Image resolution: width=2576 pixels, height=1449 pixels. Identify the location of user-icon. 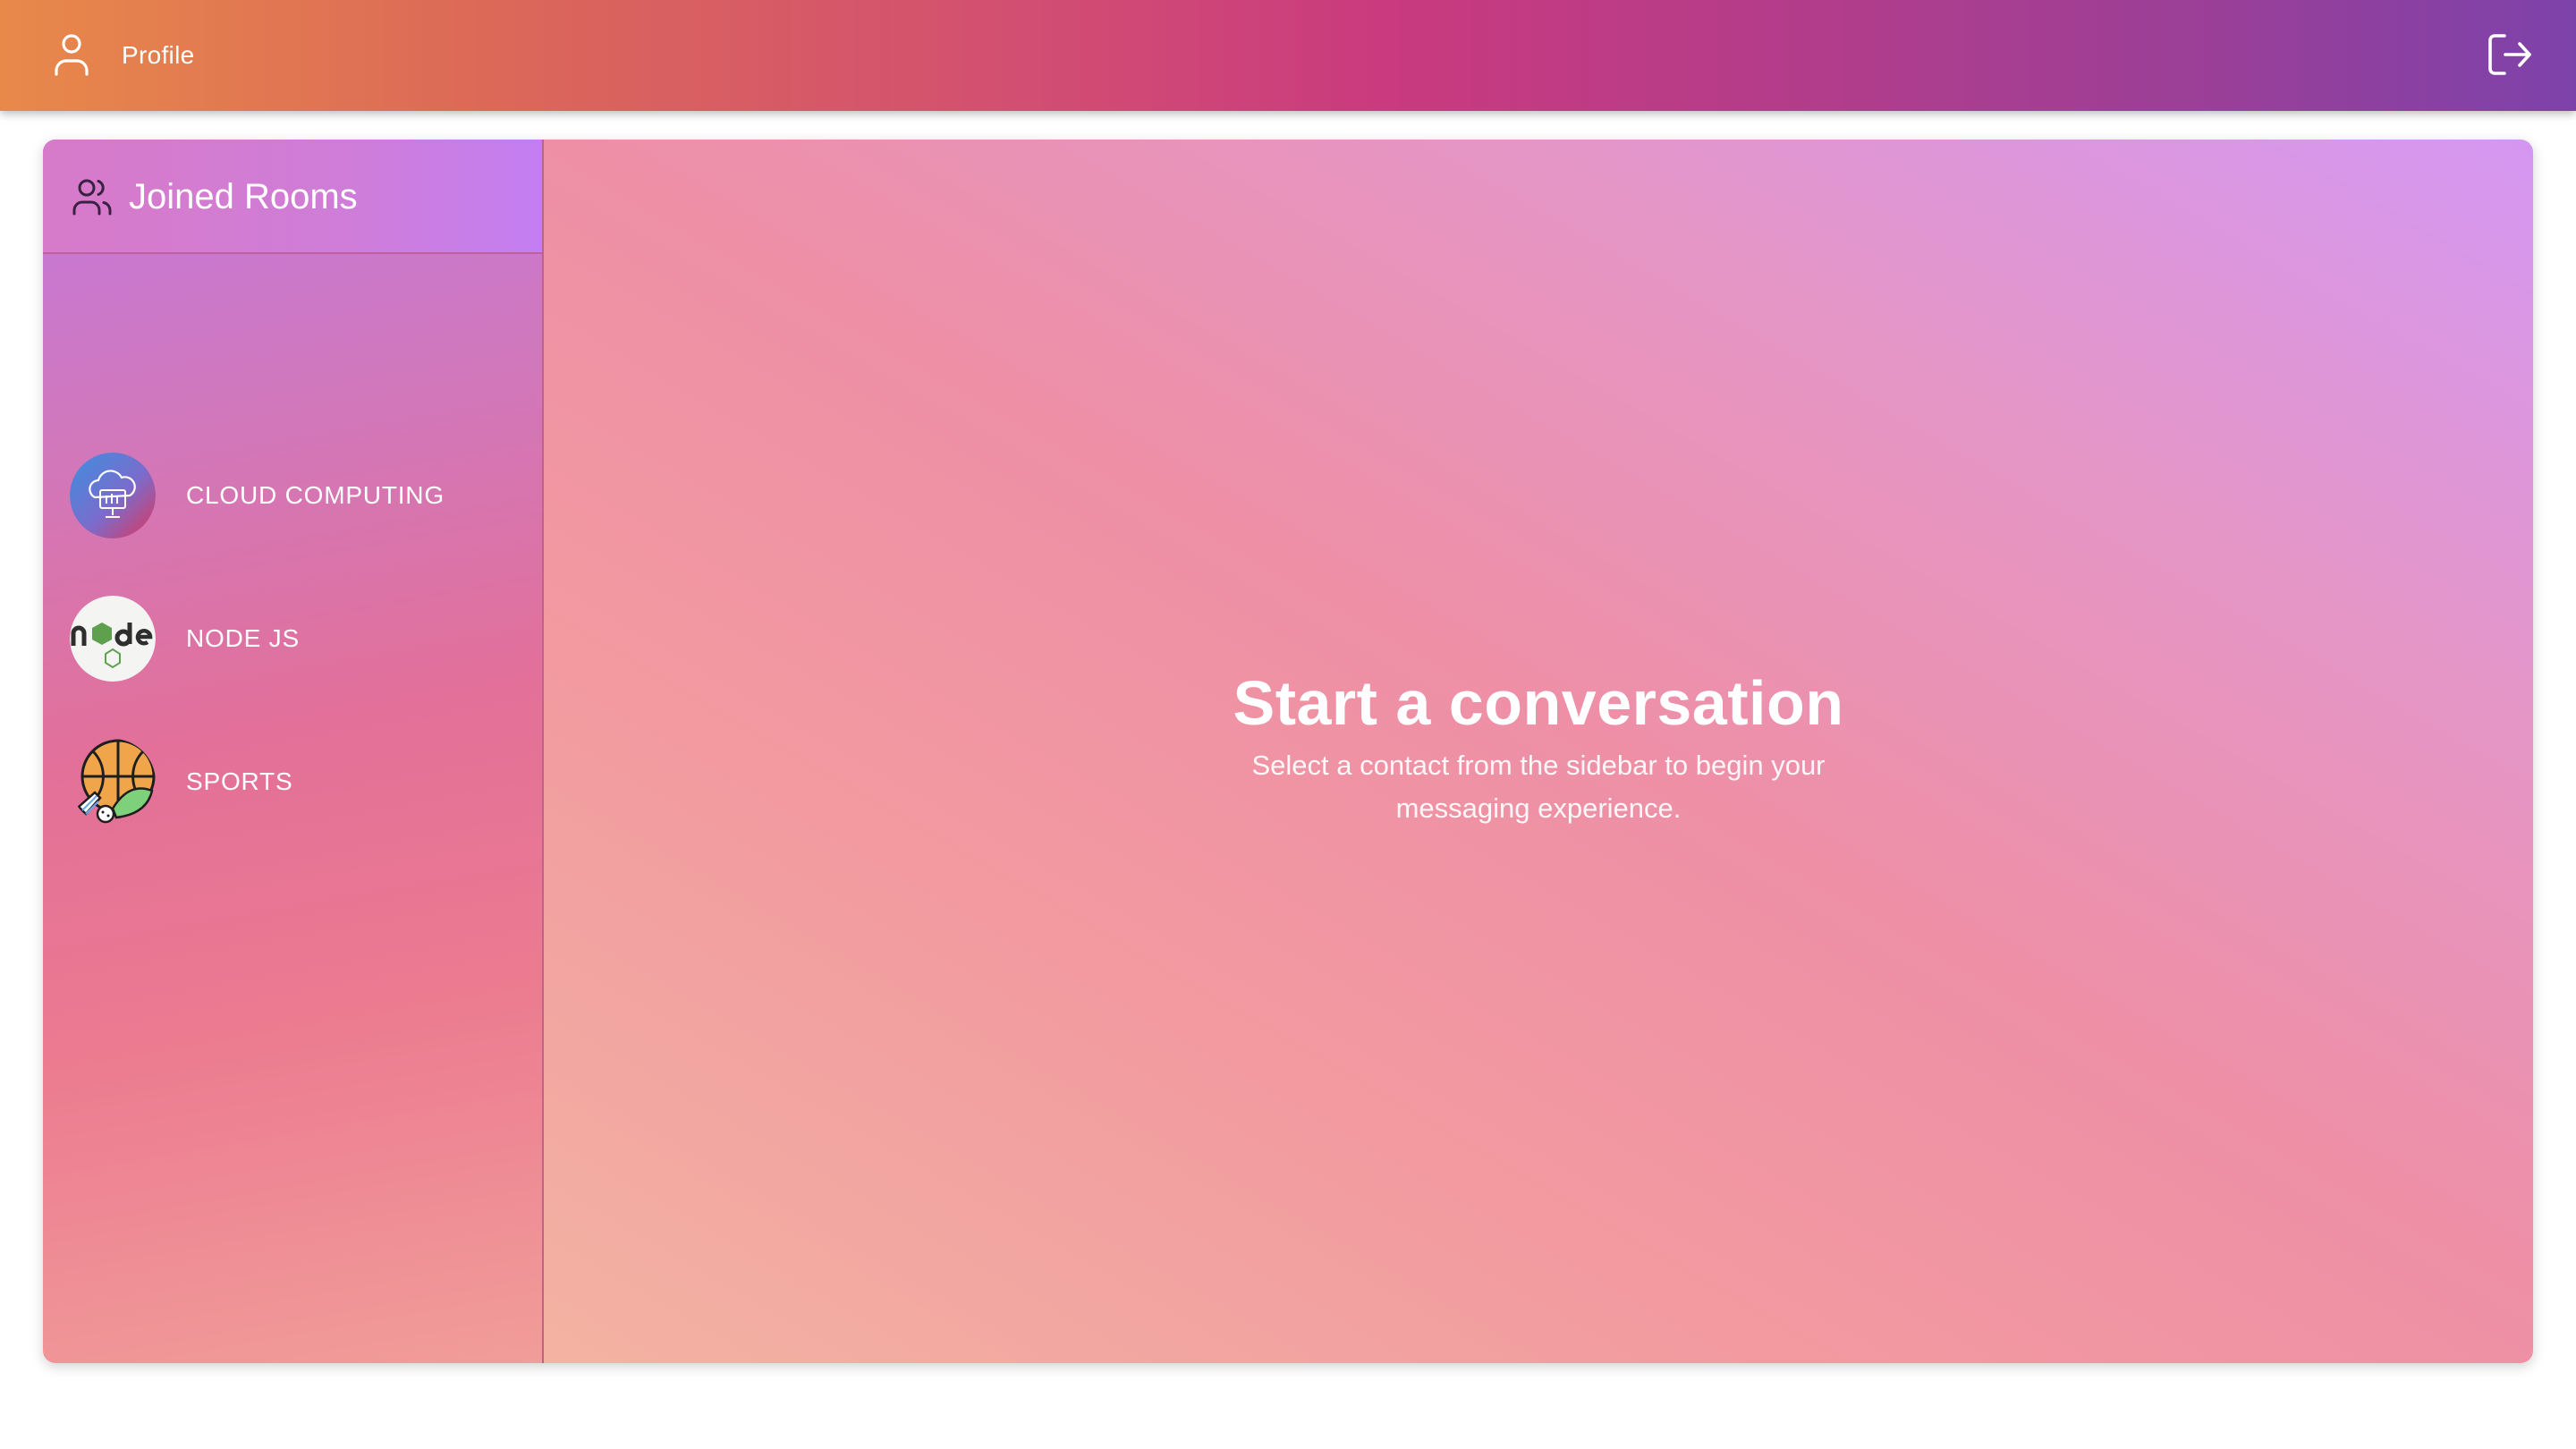
(72, 55).